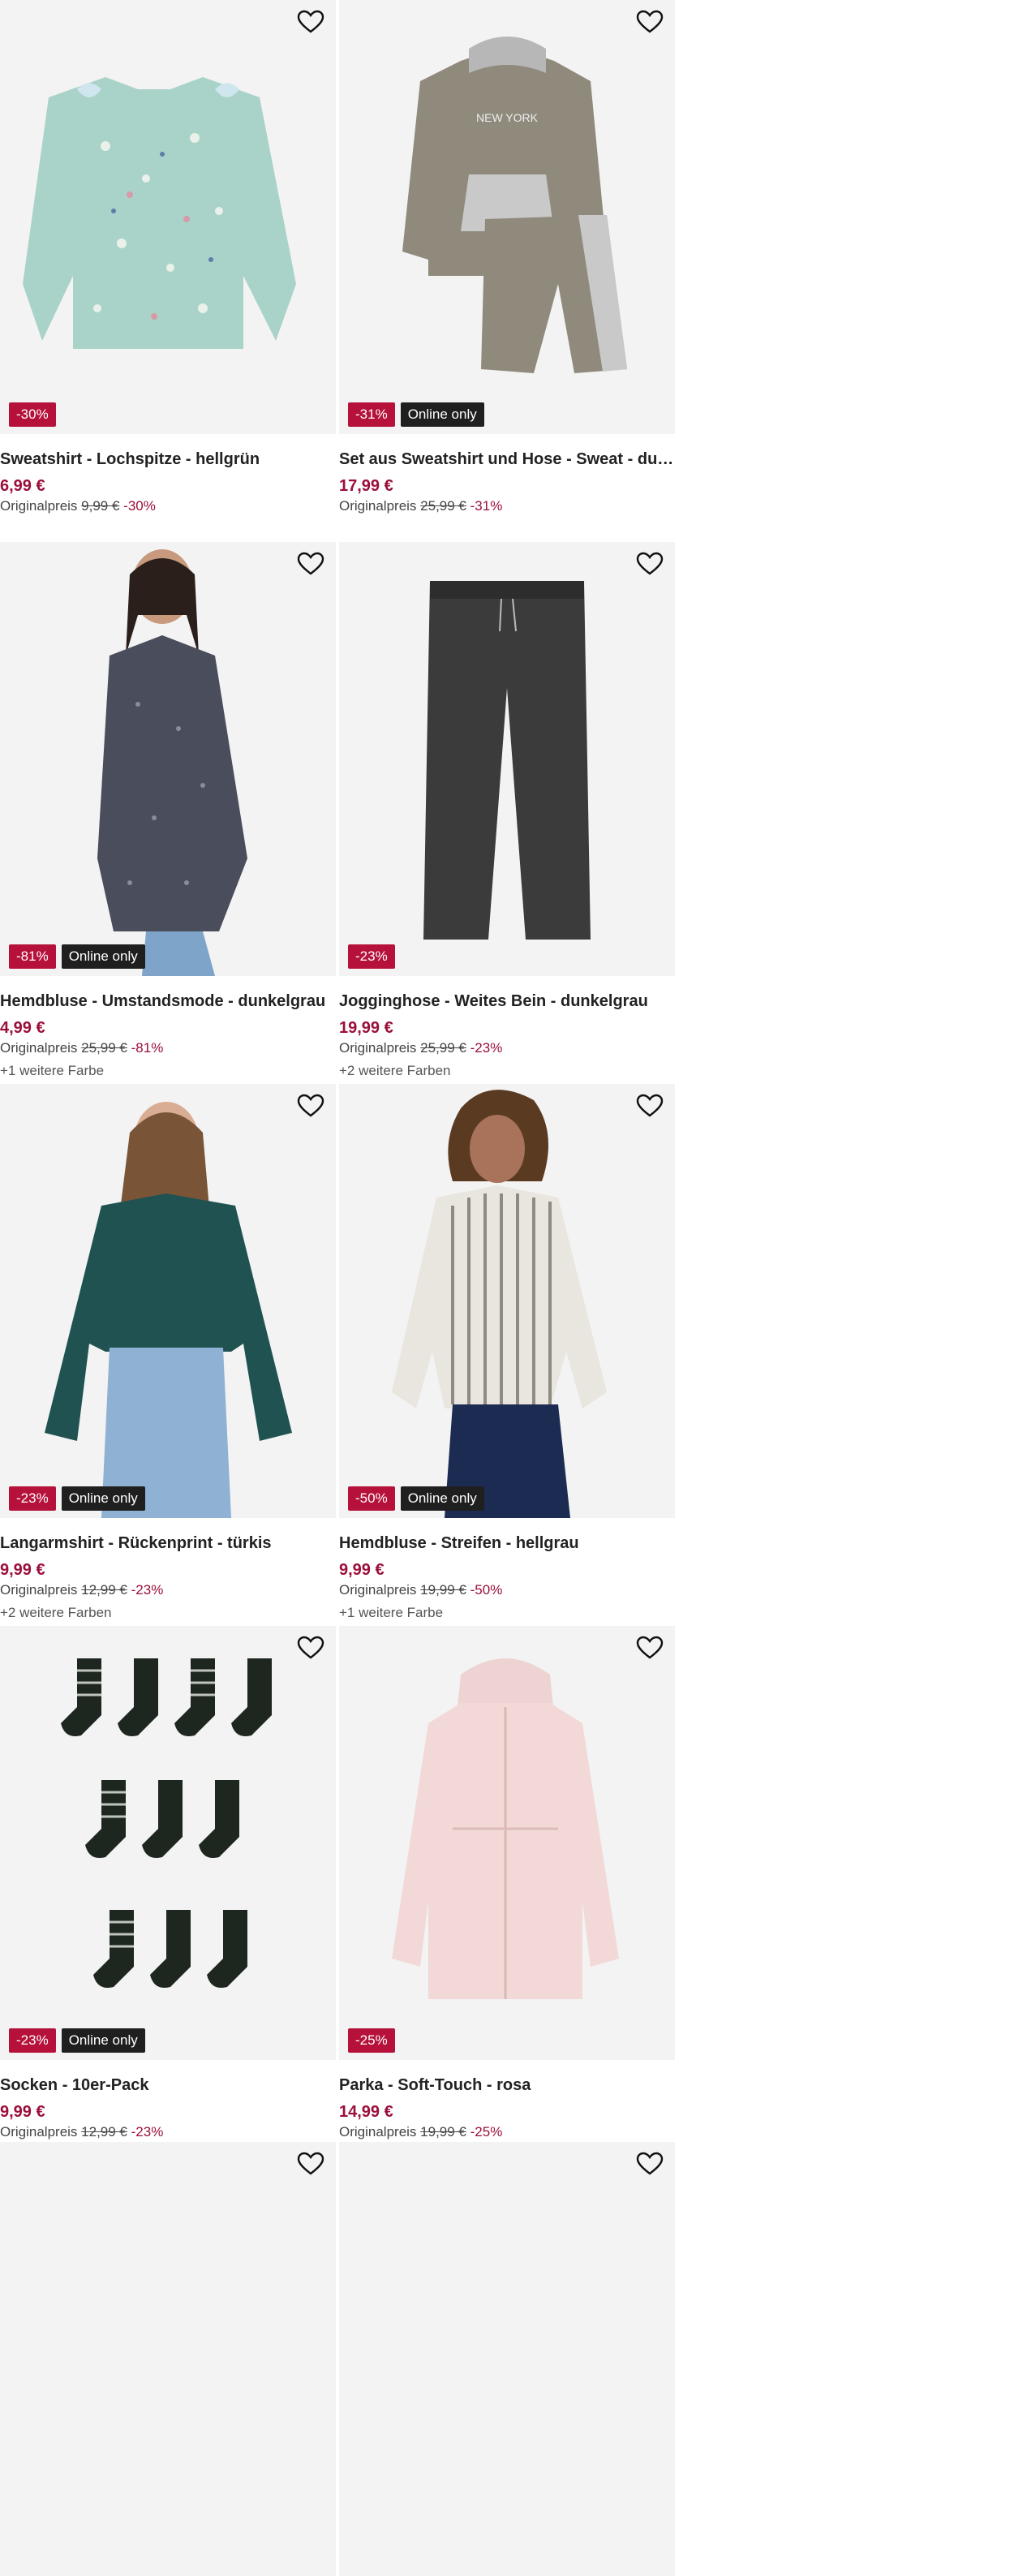  What do you see at coordinates (507, 1543) in the screenshot?
I see `product-title: Hemdbluse - Streifen - hellgrau` at bounding box center [507, 1543].